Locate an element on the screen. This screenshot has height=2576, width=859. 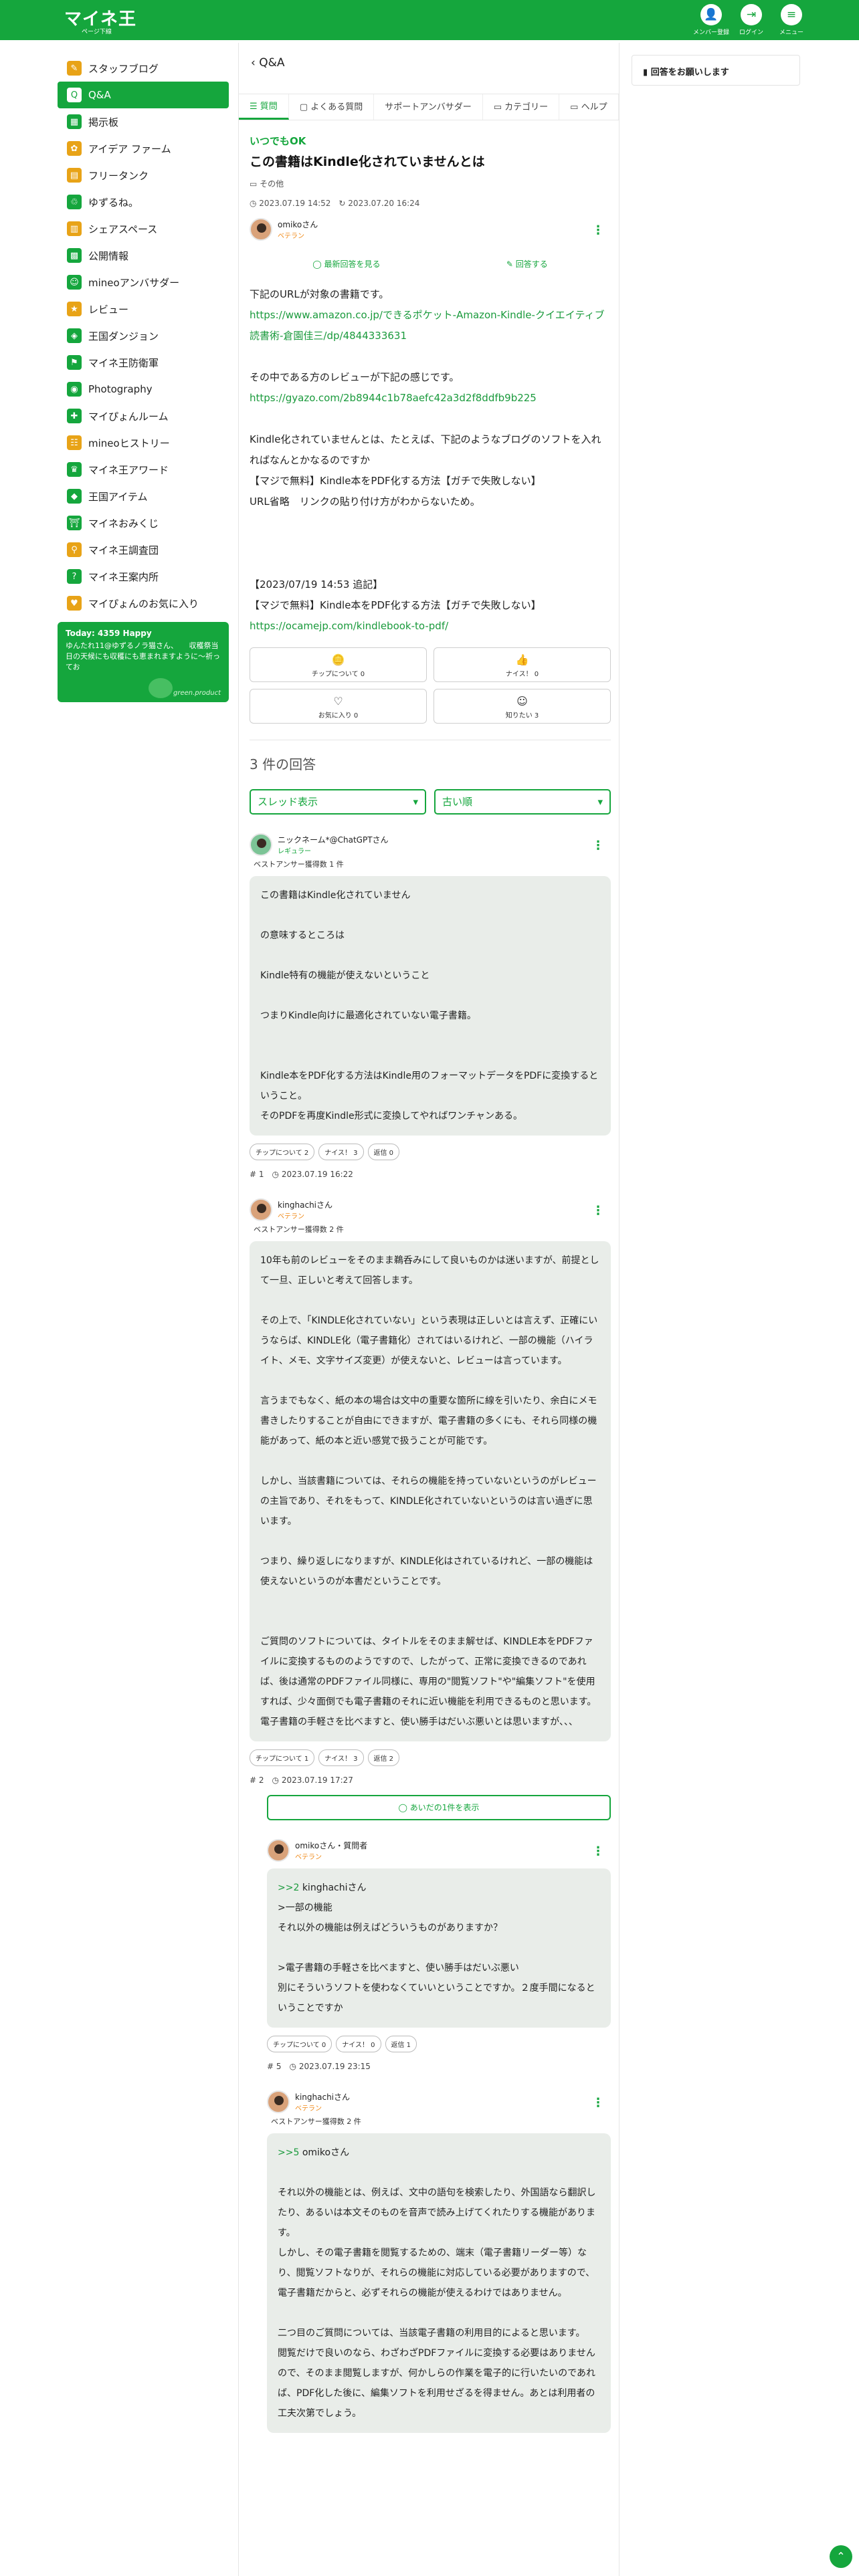
sidebar-item: Q Q&A is located at coordinates (143, 95).